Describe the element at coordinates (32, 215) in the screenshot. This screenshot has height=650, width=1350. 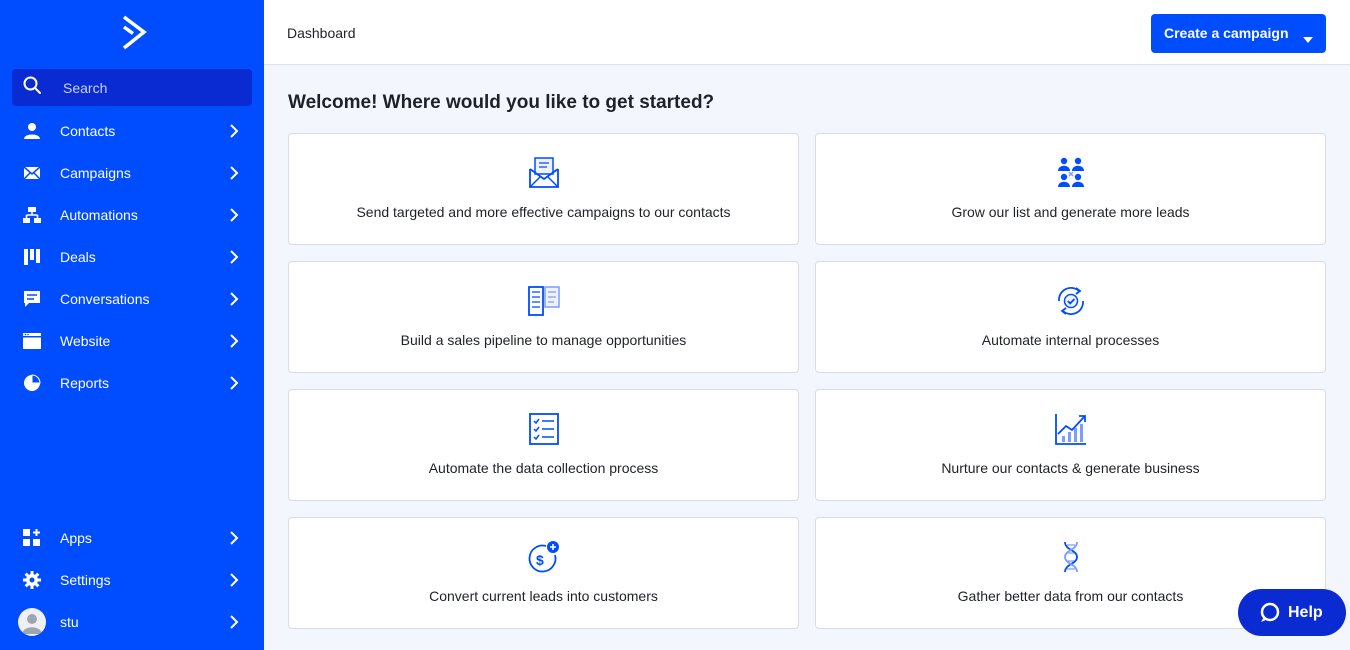
I see `flowchart-icon` at that location.